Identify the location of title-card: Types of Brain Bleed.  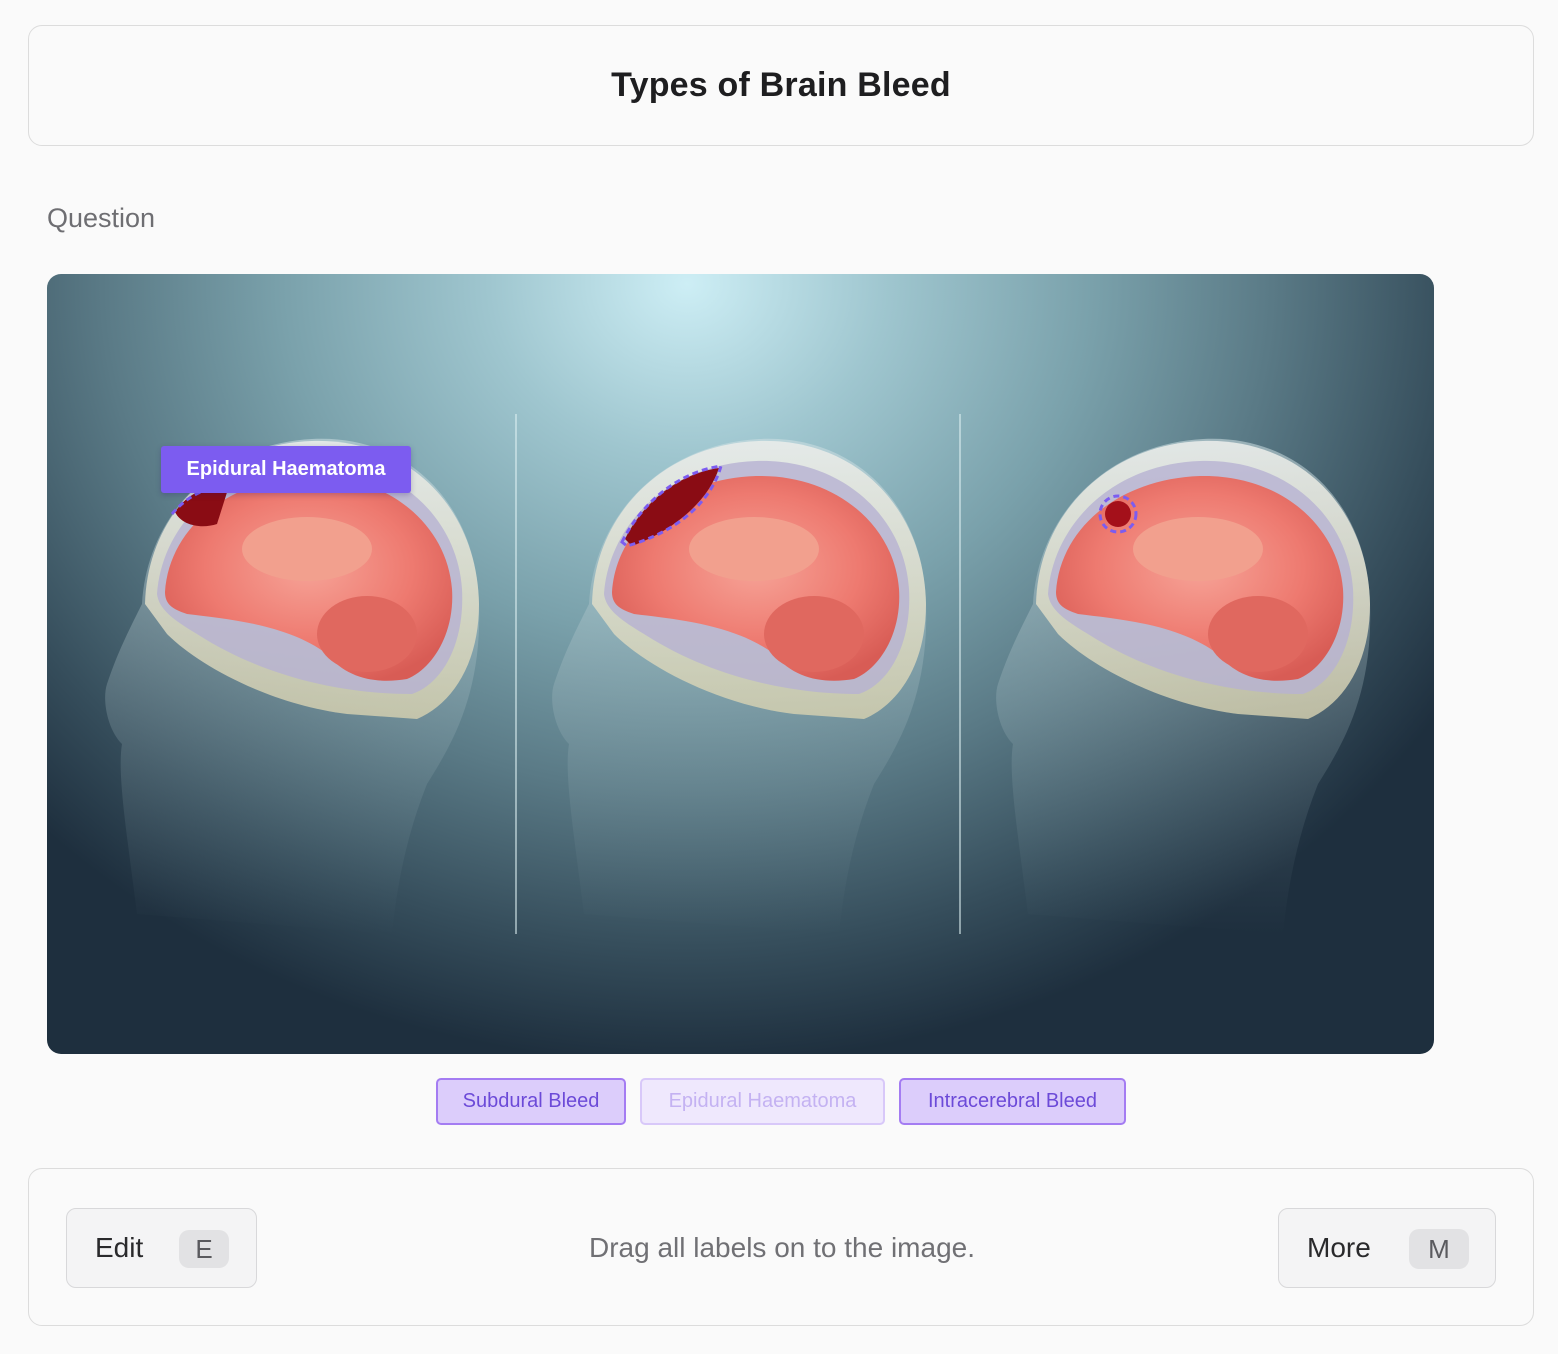
(781, 85).